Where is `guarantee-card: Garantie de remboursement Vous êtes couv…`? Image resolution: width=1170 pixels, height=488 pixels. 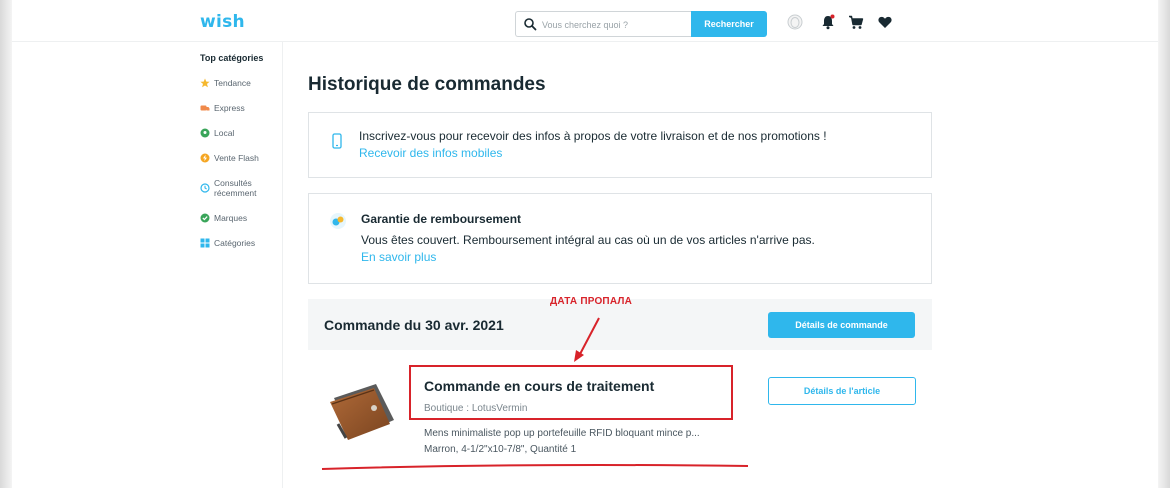
guarantee-card: Garantie de remboursement Vous êtes couv… is located at coordinates (620, 238).